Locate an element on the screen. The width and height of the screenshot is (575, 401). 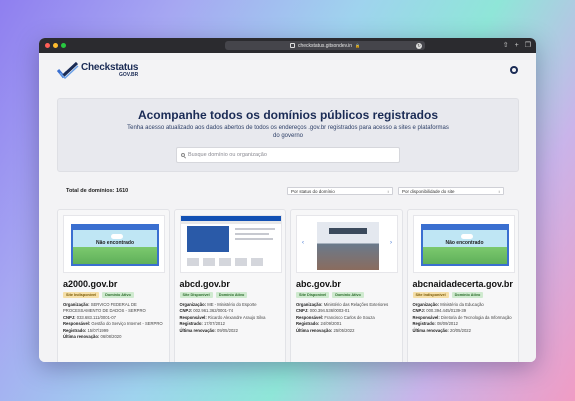
domain-name: abcd.gov.br is located at coordinates (230, 284).